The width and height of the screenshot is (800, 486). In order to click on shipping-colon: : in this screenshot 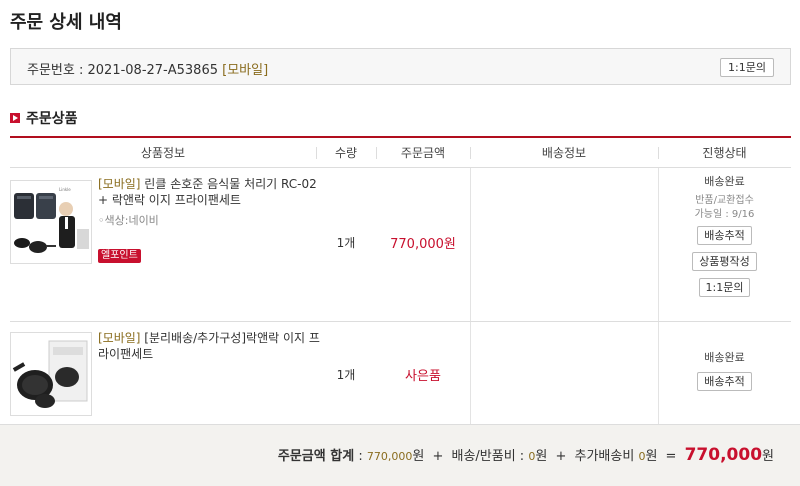, I will do `click(522, 456)`.